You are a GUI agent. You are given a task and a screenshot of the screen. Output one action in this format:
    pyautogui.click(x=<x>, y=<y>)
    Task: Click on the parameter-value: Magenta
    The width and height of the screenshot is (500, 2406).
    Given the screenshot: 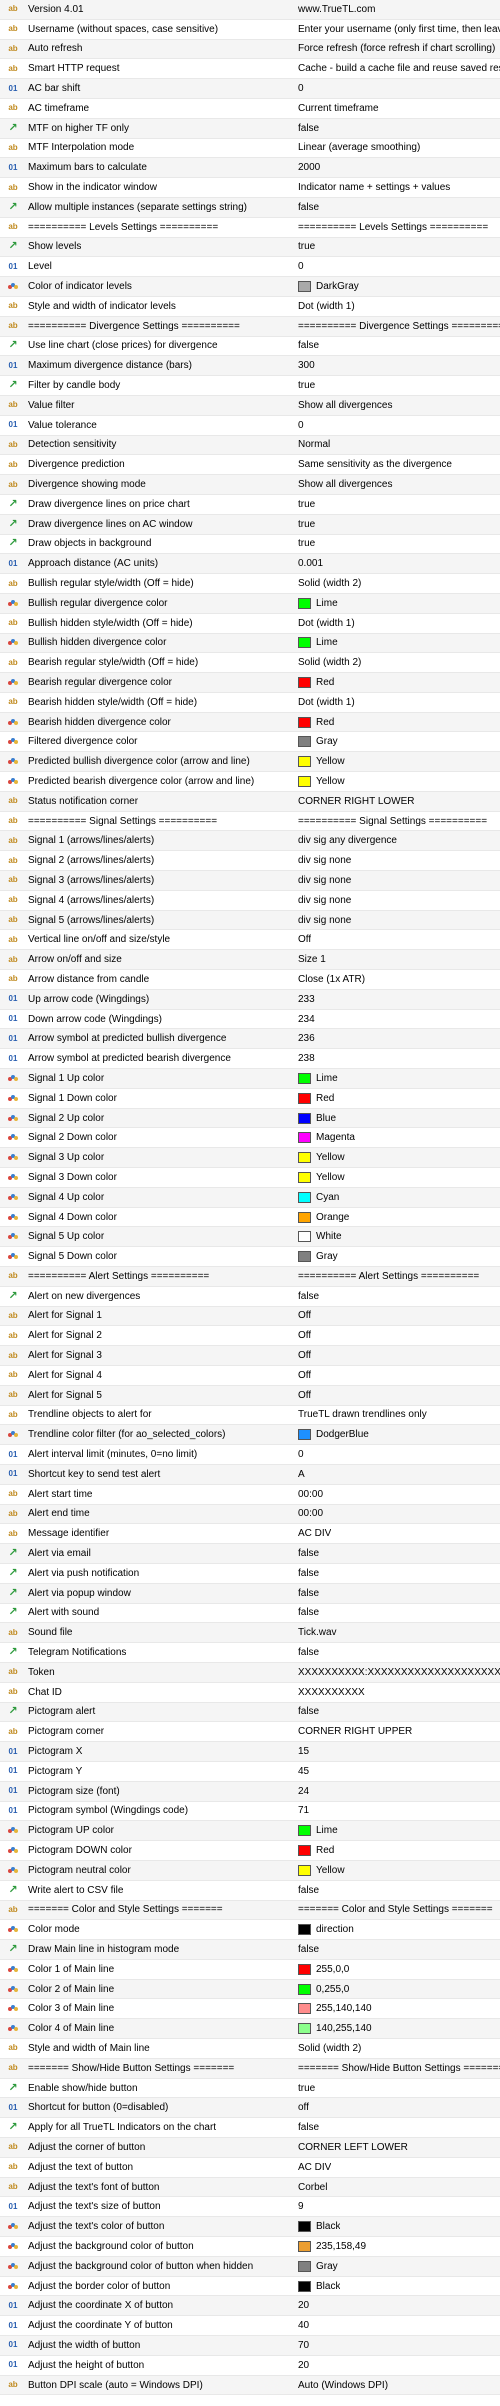 What is the action you would take?
    pyautogui.click(x=398, y=1138)
    